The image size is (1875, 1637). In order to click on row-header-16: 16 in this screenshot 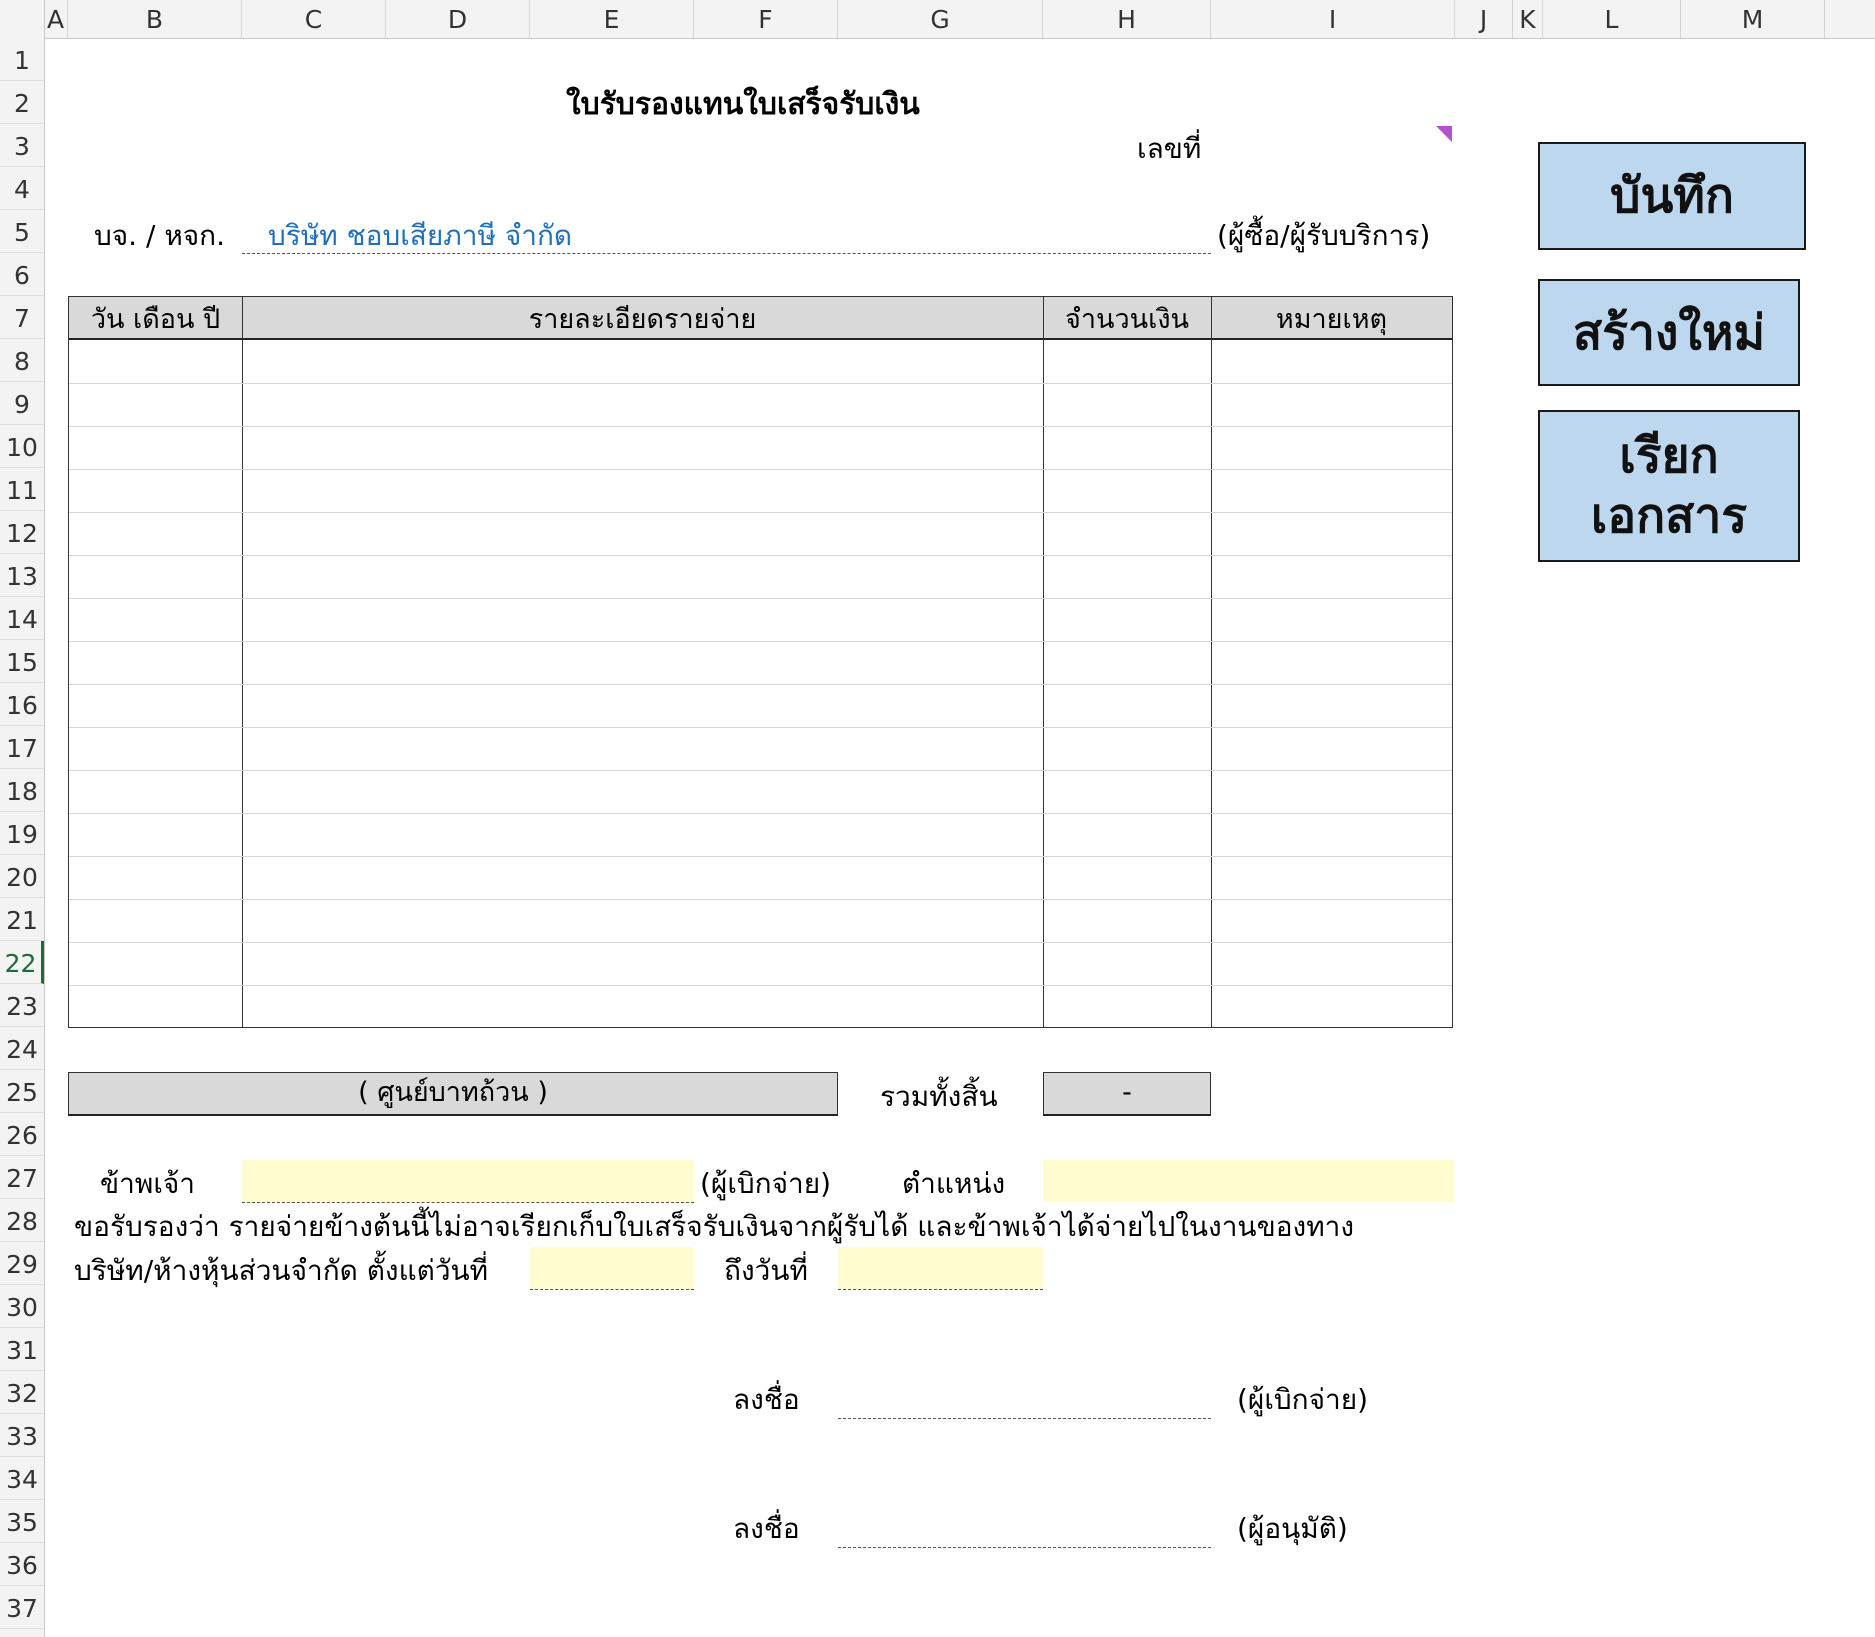, I will do `click(22, 704)`.